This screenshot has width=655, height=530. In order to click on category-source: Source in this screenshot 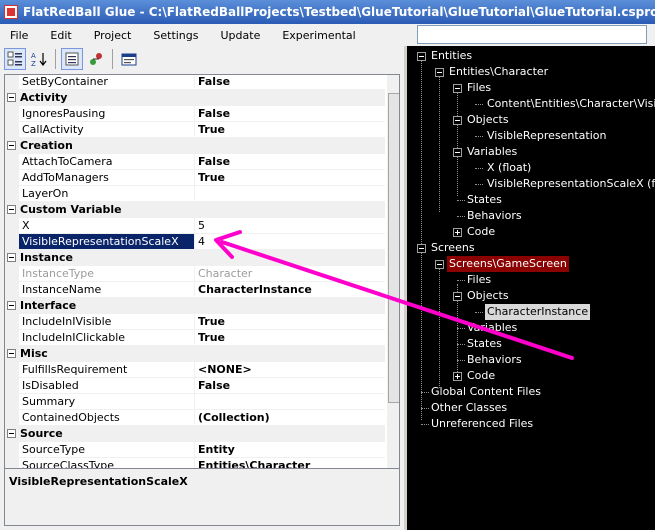, I will do `click(195, 434)`.